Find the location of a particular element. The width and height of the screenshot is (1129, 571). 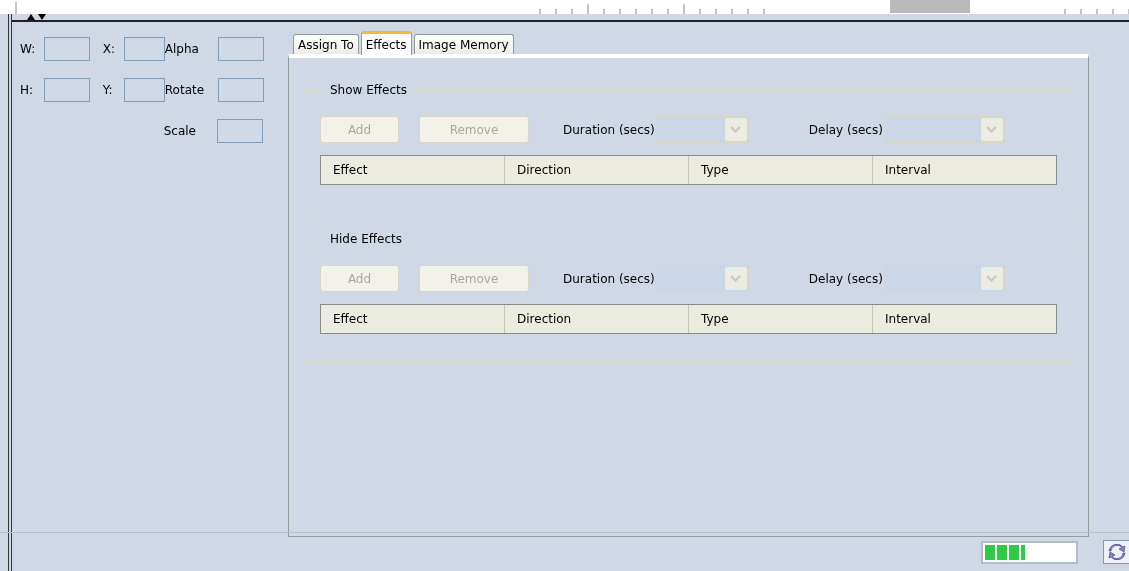

group-title: Show Effects is located at coordinates (368, 90).